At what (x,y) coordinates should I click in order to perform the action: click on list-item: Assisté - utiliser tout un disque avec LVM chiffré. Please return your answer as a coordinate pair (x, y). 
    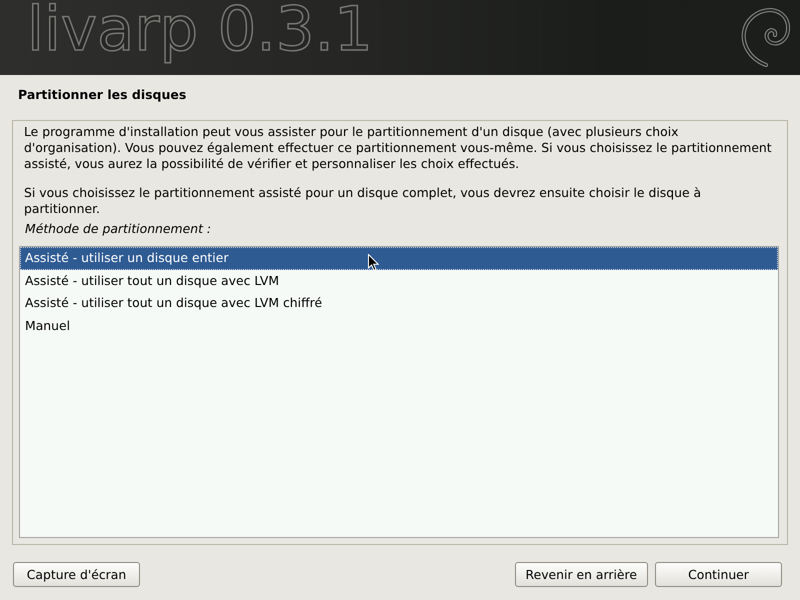
    Looking at the image, I should click on (399, 304).